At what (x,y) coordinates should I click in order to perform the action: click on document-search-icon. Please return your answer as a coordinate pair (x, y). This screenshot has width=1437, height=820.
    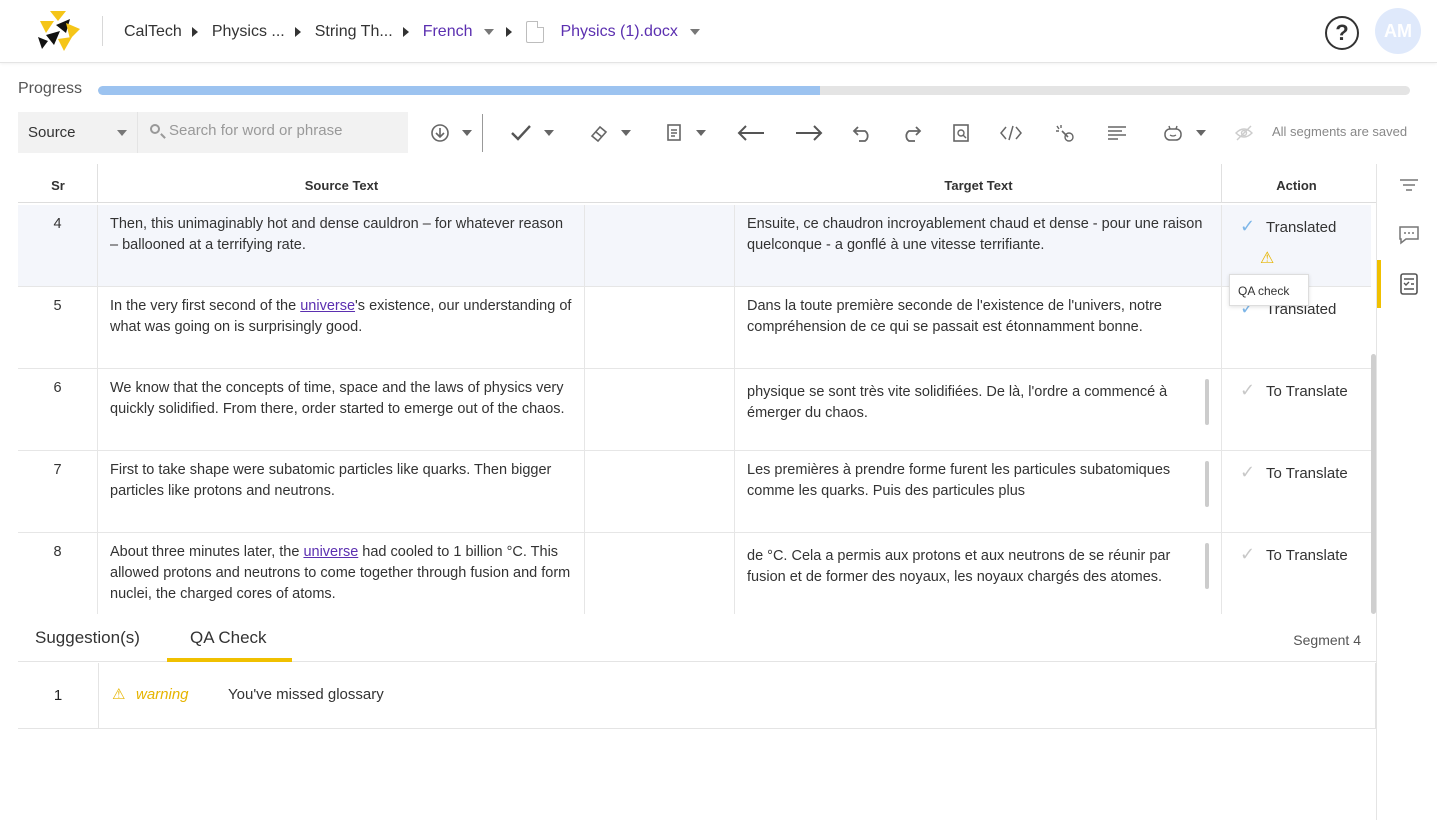
    Looking at the image, I should click on (961, 132).